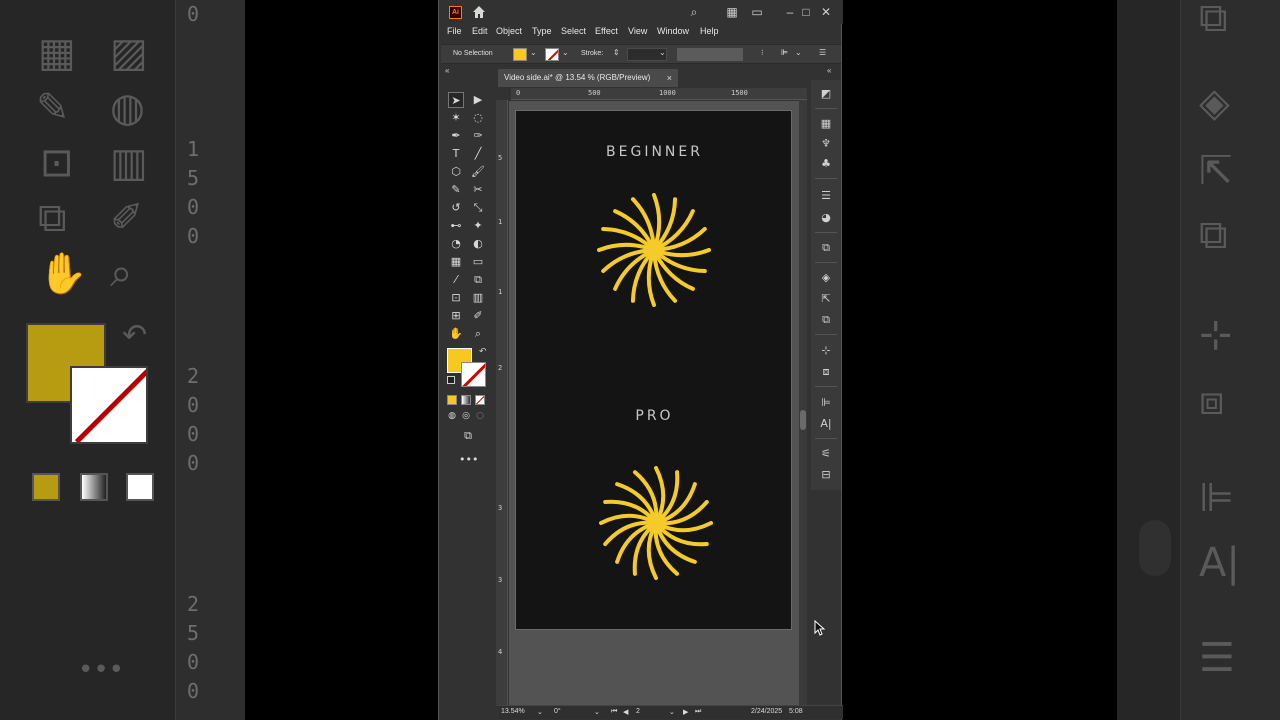  Describe the element at coordinates (480, 416) in the screenshot. I see `draw-inside-icon: ○` at that location.